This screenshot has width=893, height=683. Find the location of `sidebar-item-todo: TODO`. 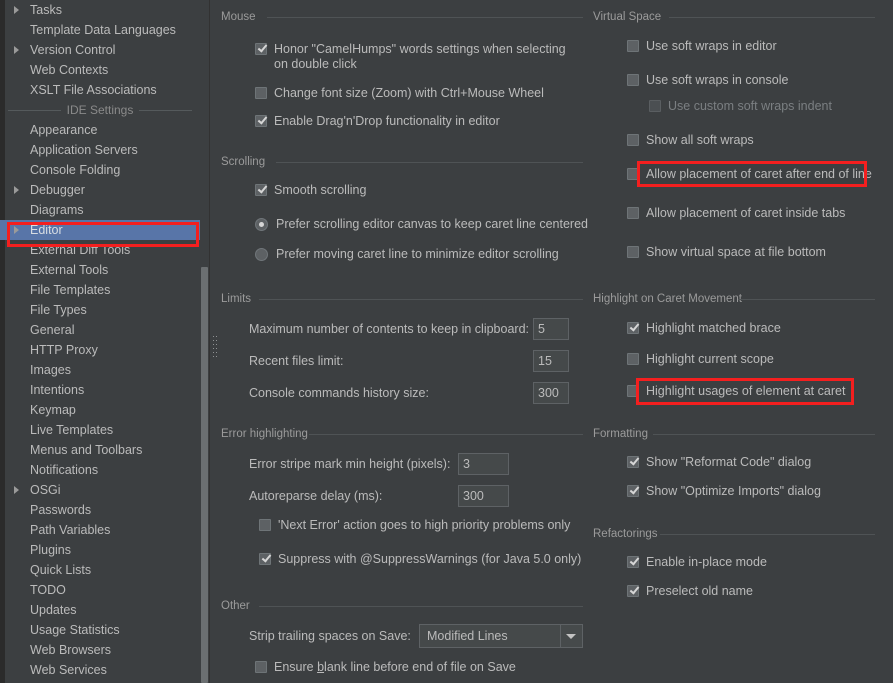

sidebar-item-todo: TODO is located at coordinates (100, 590).